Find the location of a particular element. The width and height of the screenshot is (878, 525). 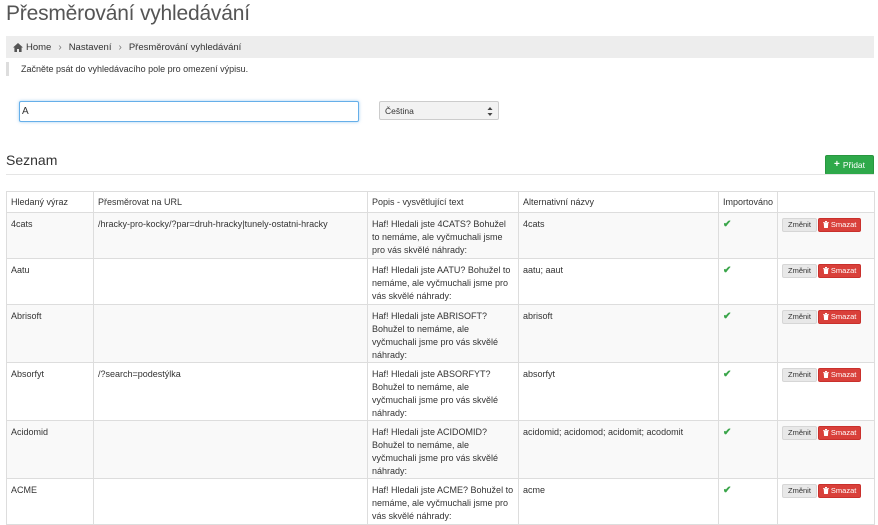

cell-alternative-names: acme is located at coordinates (618, 501).